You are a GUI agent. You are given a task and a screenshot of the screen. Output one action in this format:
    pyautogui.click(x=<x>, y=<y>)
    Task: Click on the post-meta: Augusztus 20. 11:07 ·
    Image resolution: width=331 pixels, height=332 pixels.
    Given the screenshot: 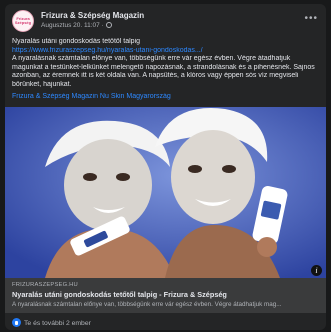 What is the action you would take?
    pyautogui.click(x=76, y=25)
    